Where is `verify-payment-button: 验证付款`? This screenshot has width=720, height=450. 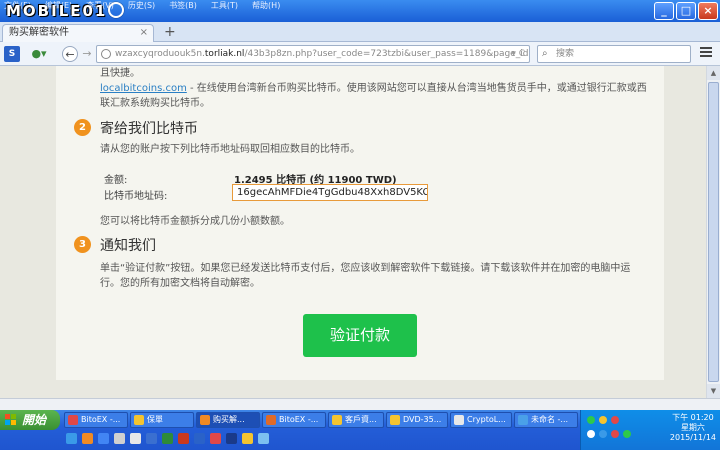
verify-payment-button: 验证付款 is located at coordinates (360, 335).